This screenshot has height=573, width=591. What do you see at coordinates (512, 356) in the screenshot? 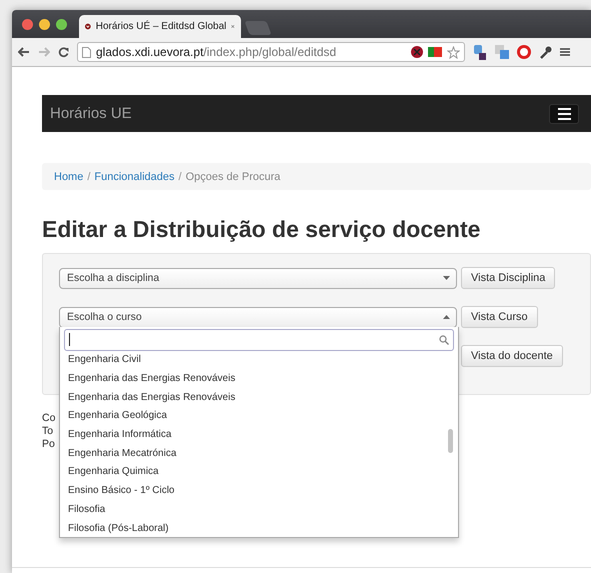
I see `view-button: Vista do docente` at bounding box center [512, 356].